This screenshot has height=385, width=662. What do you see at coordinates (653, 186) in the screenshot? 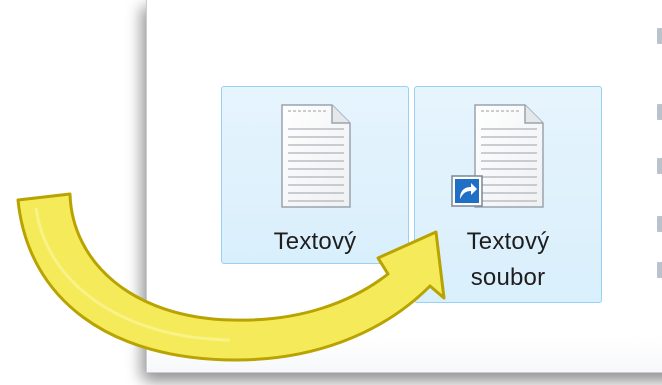
I see `details-pane-edge` at bounding box center [653, 186].